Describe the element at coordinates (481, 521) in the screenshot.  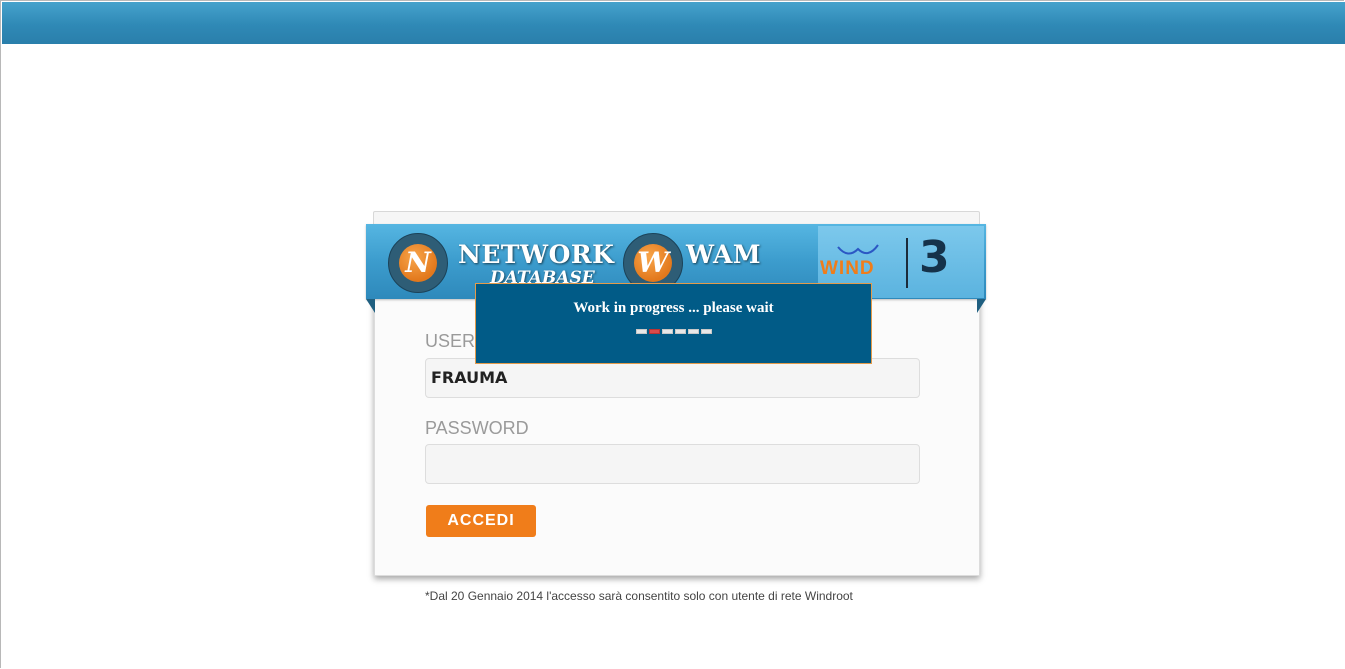
I see `accedi-button: ACCEDI` at that location.